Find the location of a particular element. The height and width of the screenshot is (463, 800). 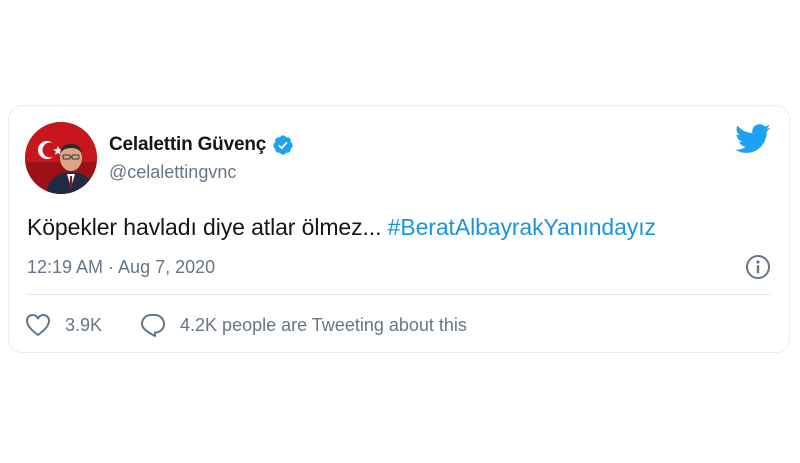

author-name-row: Celalettin Güvenç is located at coordinates (201, 145).